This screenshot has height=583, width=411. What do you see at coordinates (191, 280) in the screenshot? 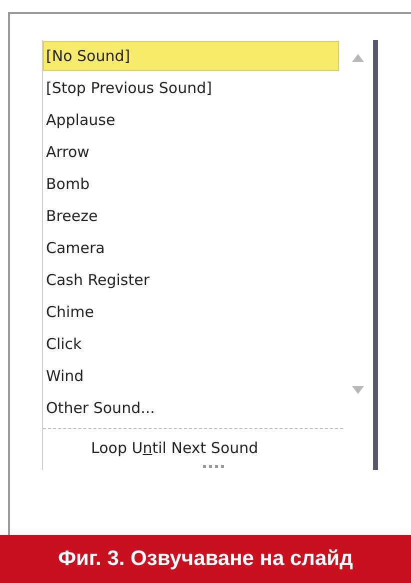
I see `sound-list-item: Cash Register` at bounding box center [191, 280].